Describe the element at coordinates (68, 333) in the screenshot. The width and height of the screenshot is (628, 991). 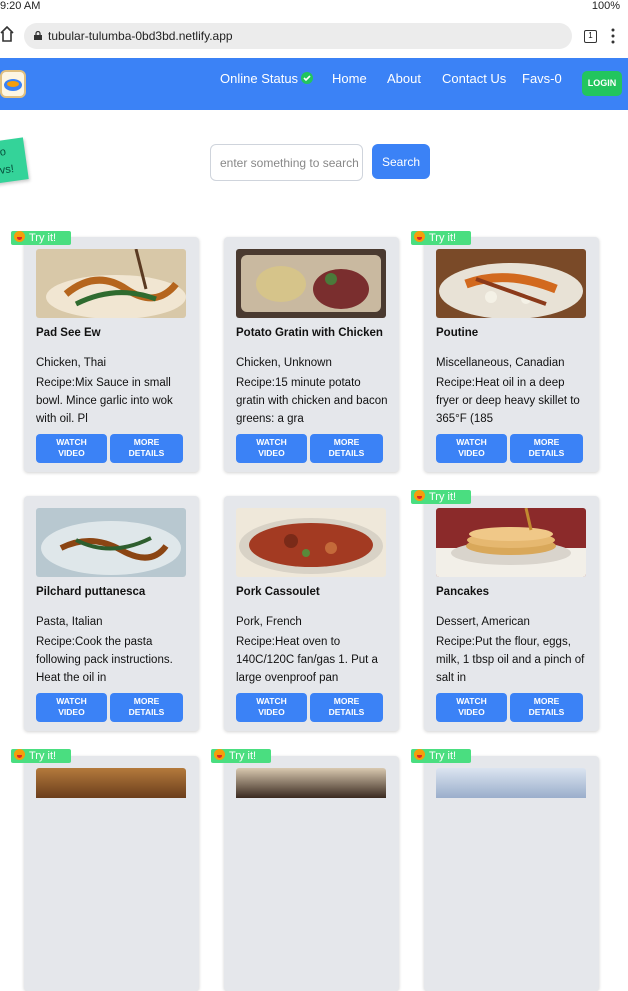
I see `recipe-name: Pad See Ew` at that location.